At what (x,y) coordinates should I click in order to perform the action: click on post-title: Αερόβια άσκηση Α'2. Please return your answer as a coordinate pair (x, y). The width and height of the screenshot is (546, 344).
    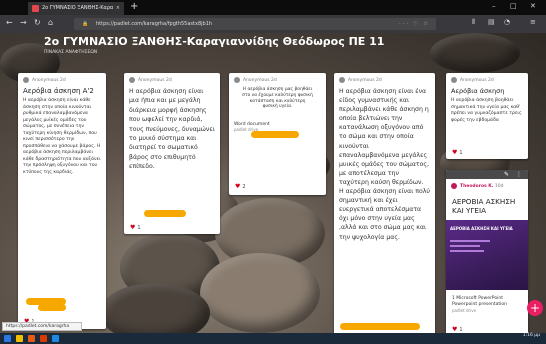
    Looking at the image, I should click on (58, 91).